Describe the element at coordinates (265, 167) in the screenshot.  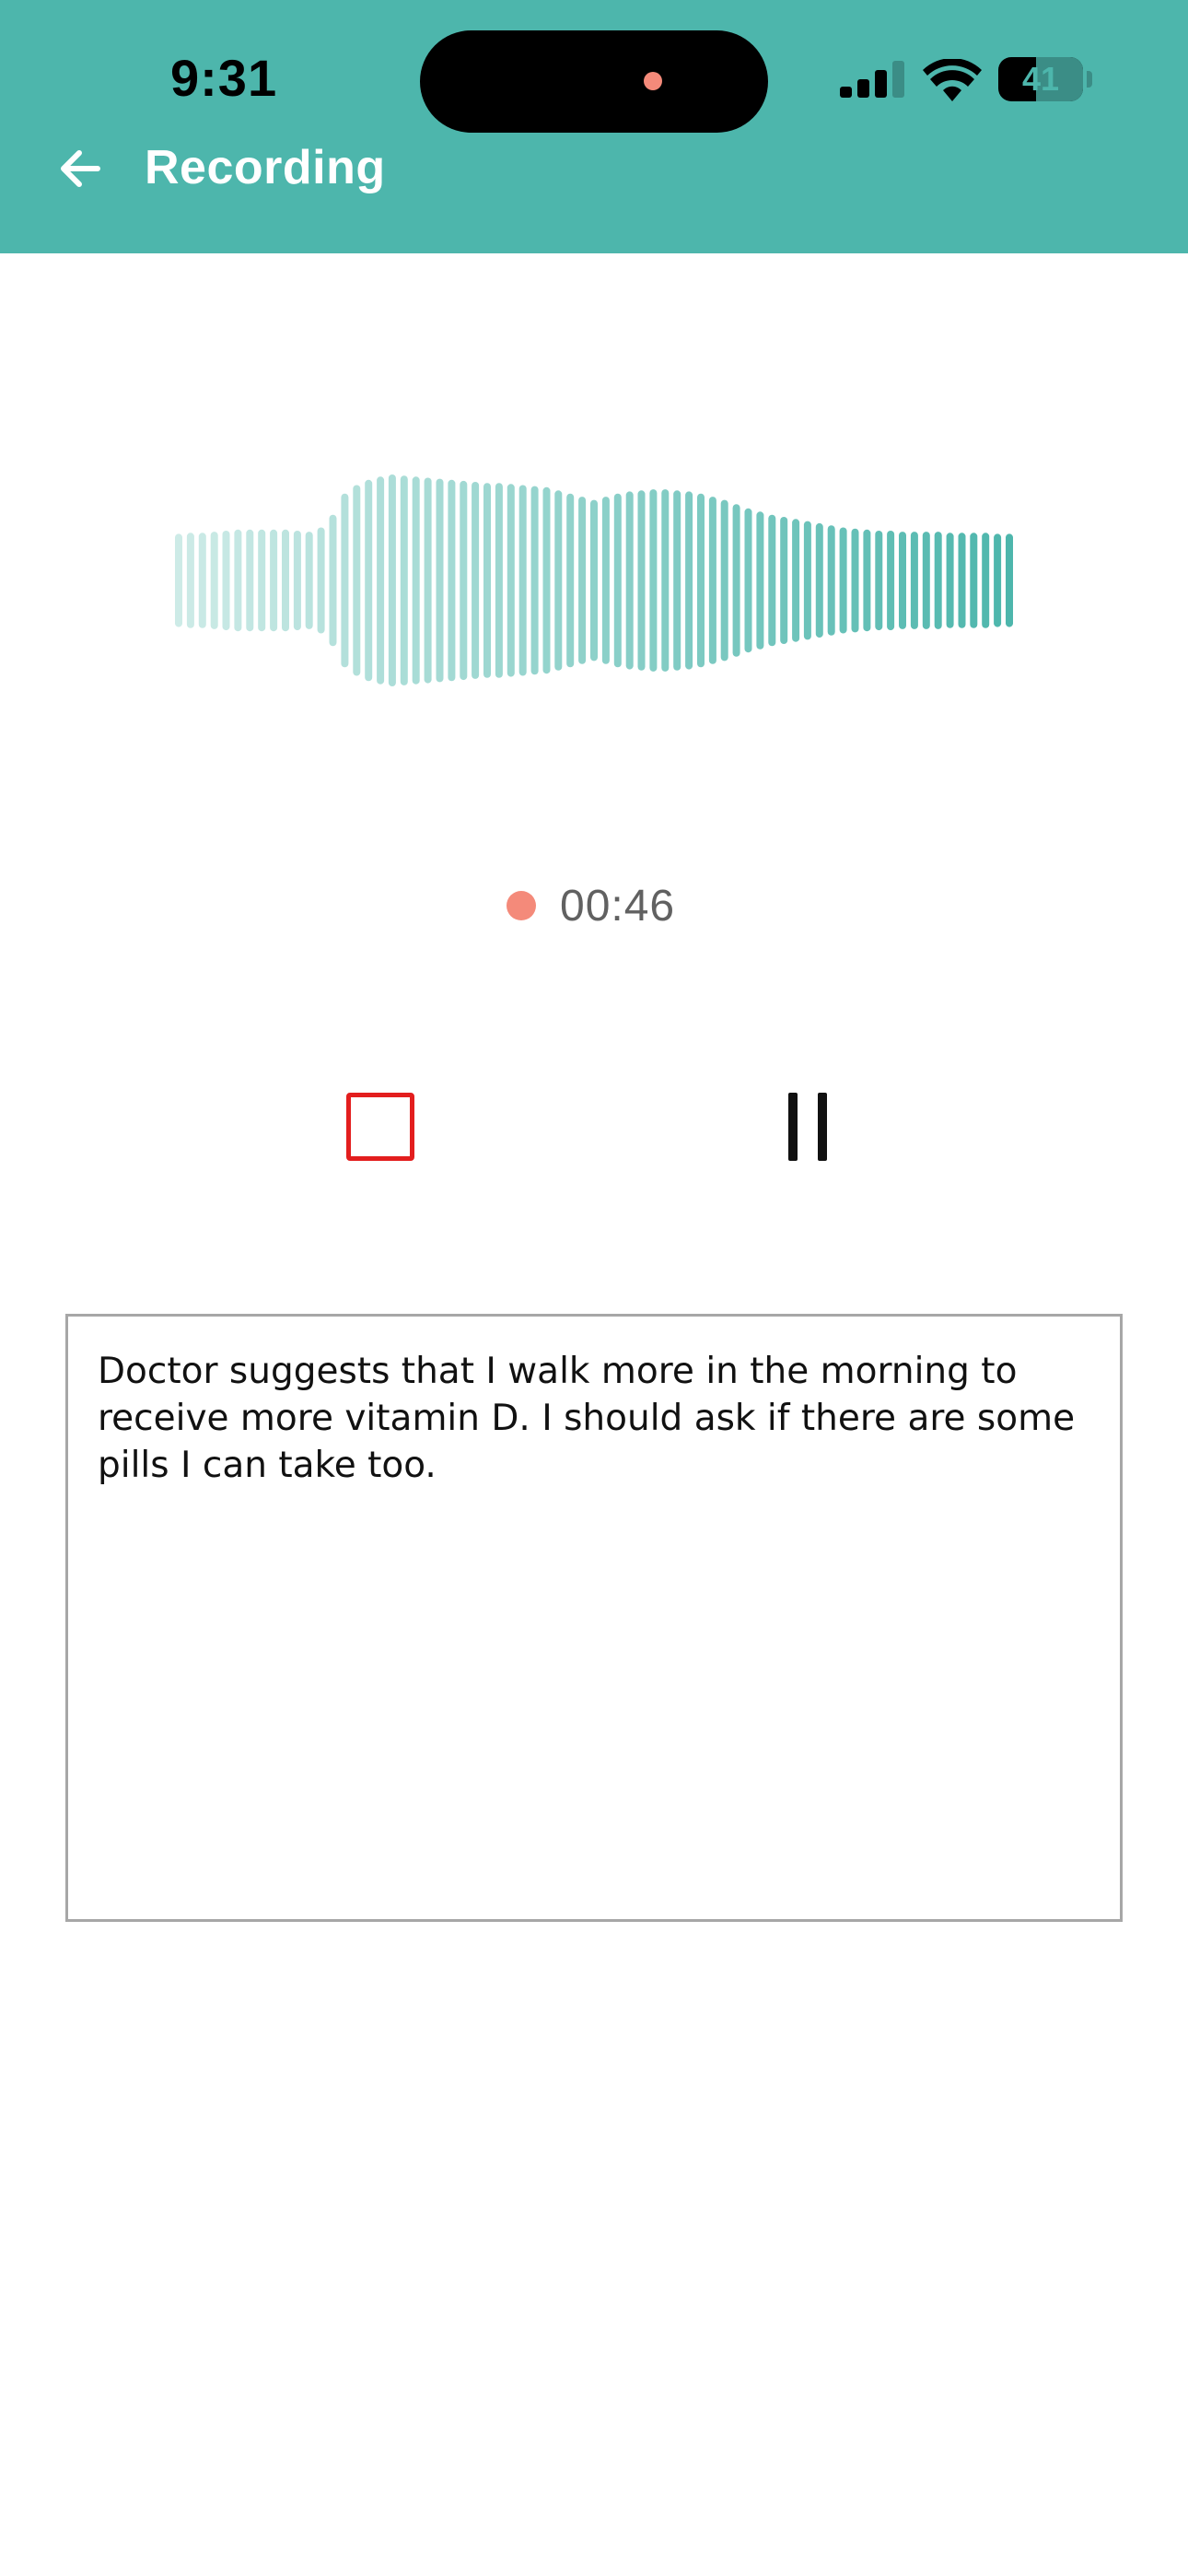
I see `page-title: Recording` at that location.